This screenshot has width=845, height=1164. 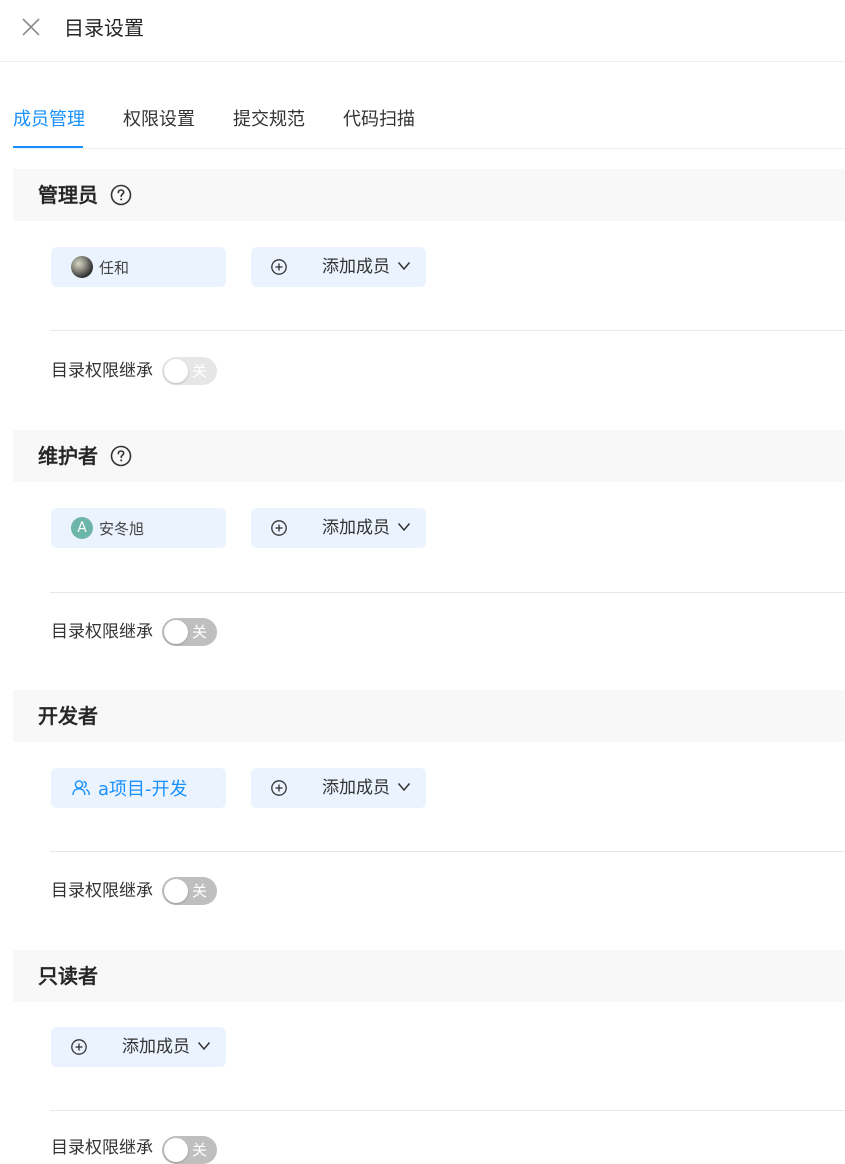 What do you see at coordinates (81, 788) in the screenshot?
I see `user-group-icon` at bounding box center [81, 788].